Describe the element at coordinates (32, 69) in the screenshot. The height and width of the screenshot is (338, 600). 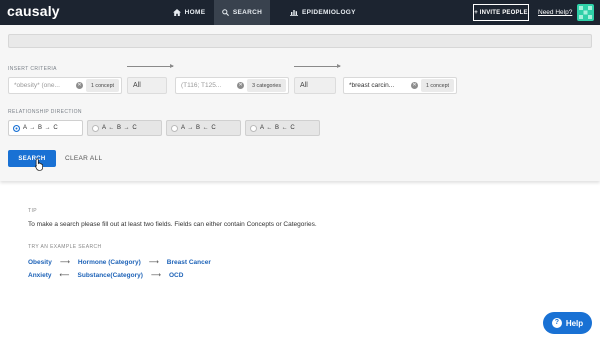
I see `insert-criteria-label: INSERT CRITERIA` at that location.